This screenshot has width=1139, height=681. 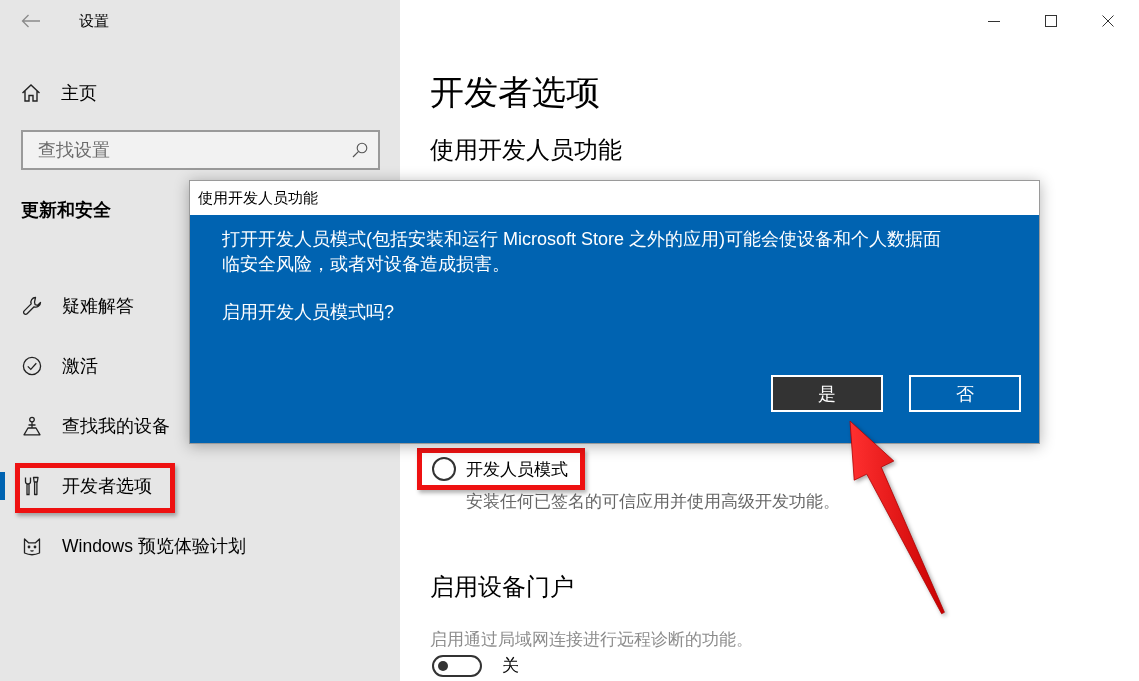 I want to click on search-field: 查找设置, so click(x=200, y=150).